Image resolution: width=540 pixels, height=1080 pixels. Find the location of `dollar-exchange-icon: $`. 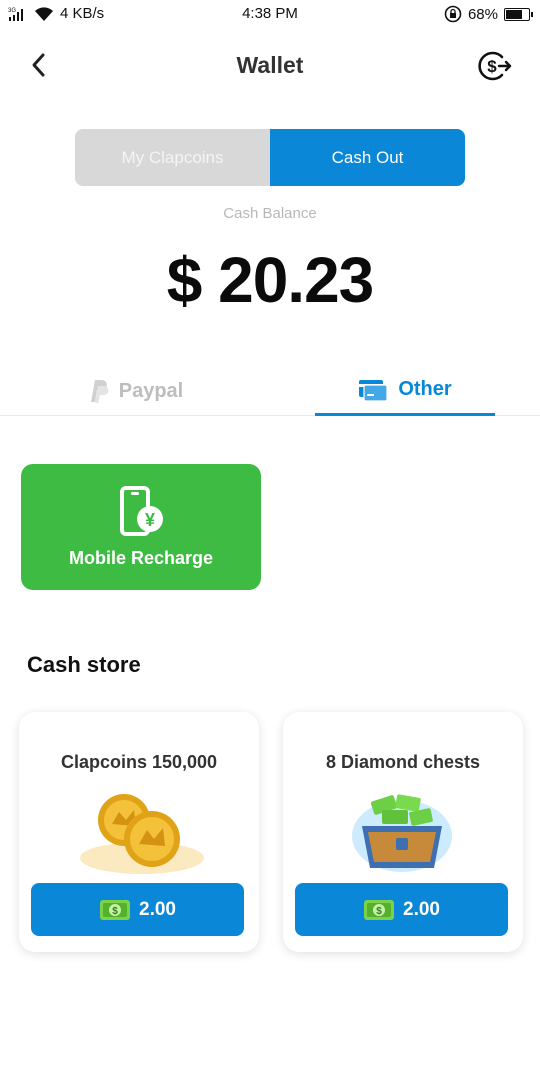

dollar-exchange-icon: $ is located at coordinates (495, 66).